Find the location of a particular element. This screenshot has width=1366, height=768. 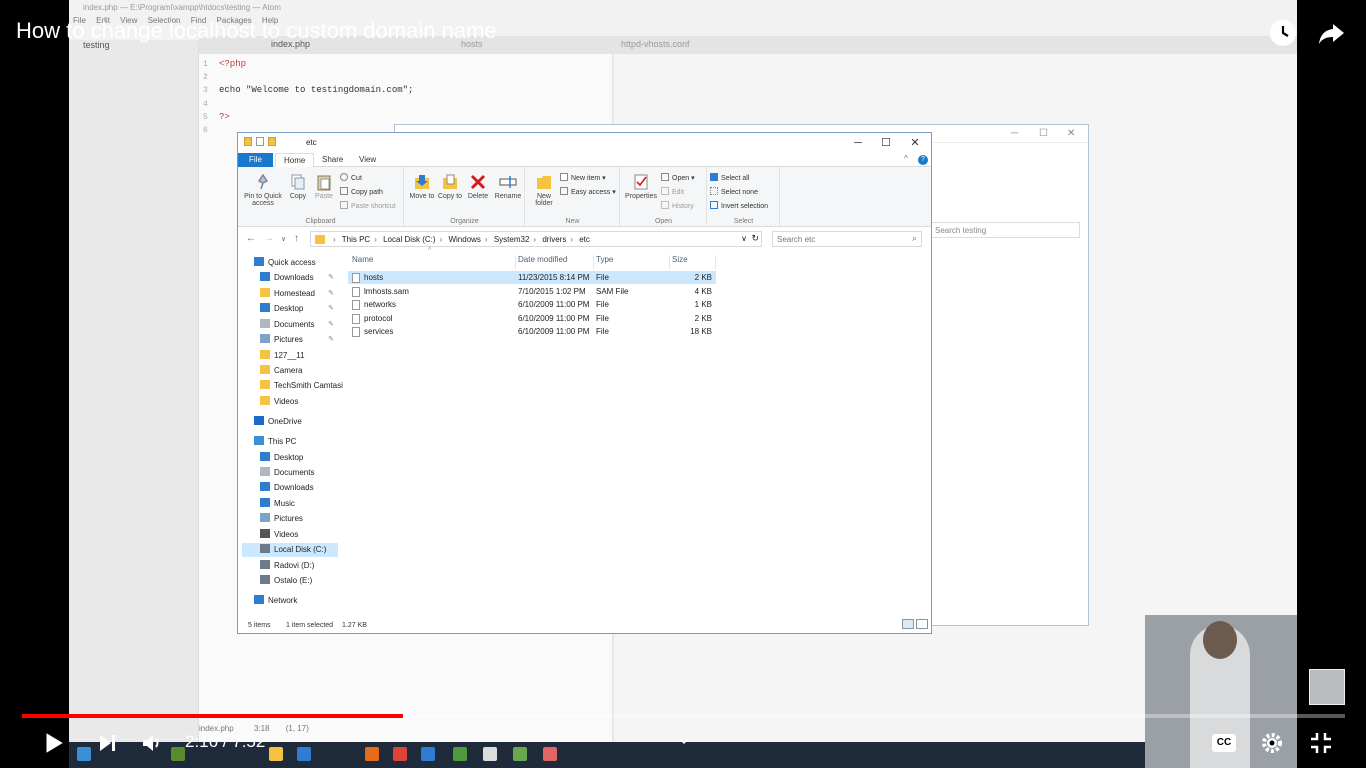

progress-bar is located at coordinates (683, 716).